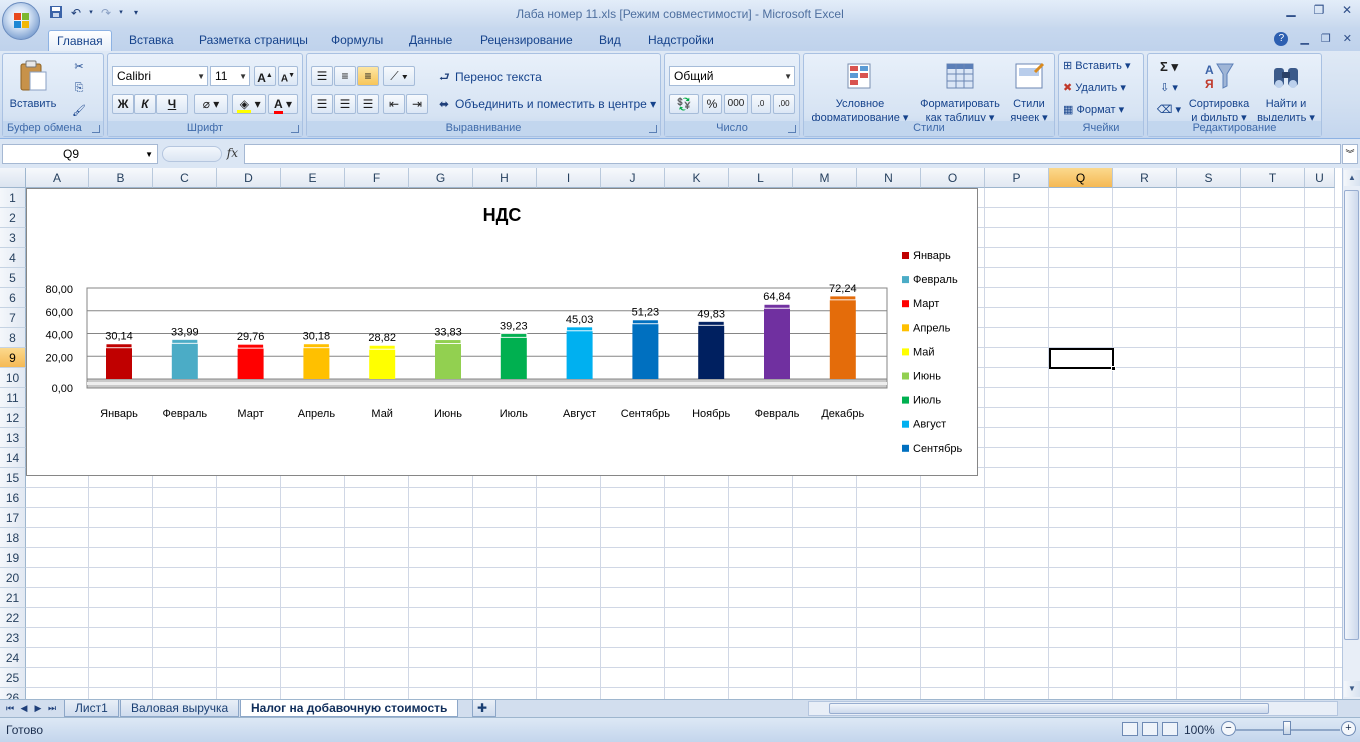  Describe the element at coordinates (13, 278) in the screenshot. I see `row-header-5: 5` at that location.